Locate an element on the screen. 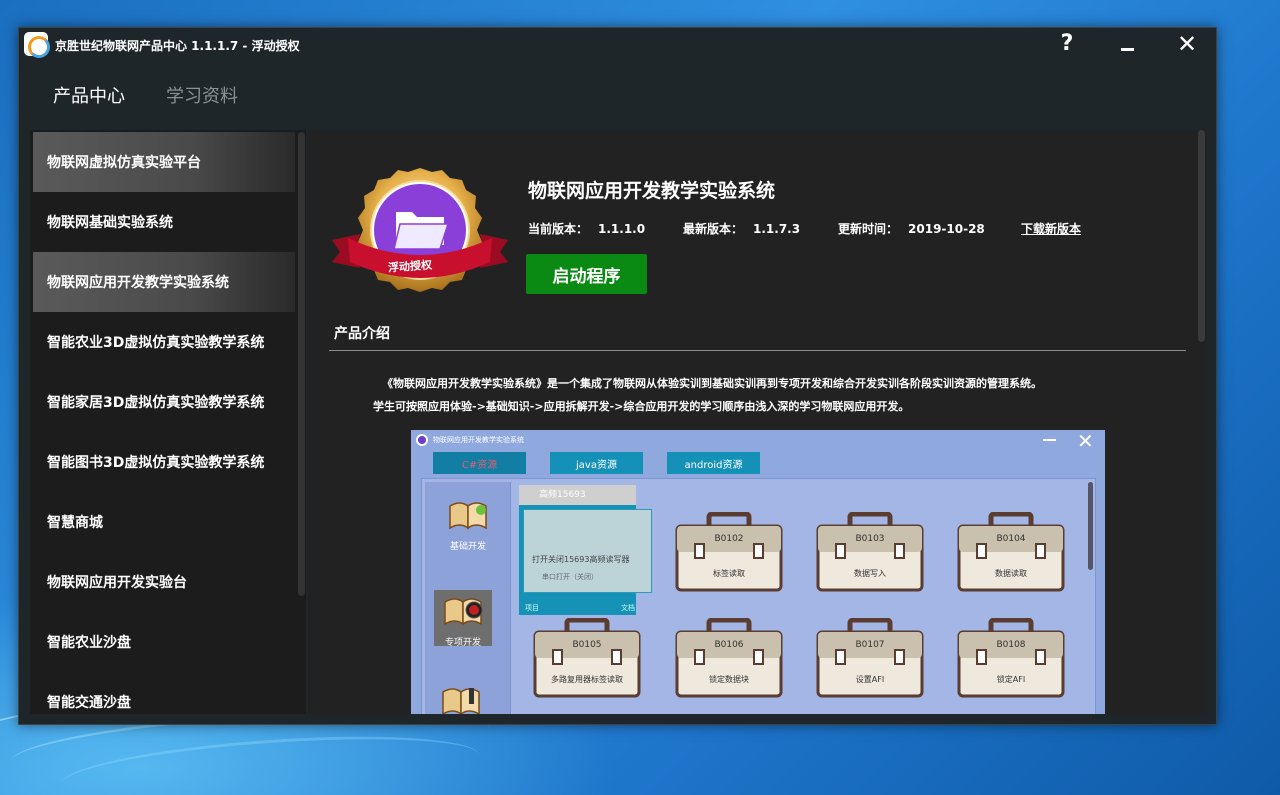 Image resolution: width=1280 pixels, height=795 pixels. screenshot-tab-java: java资源 is located at coordinates (596, 463).